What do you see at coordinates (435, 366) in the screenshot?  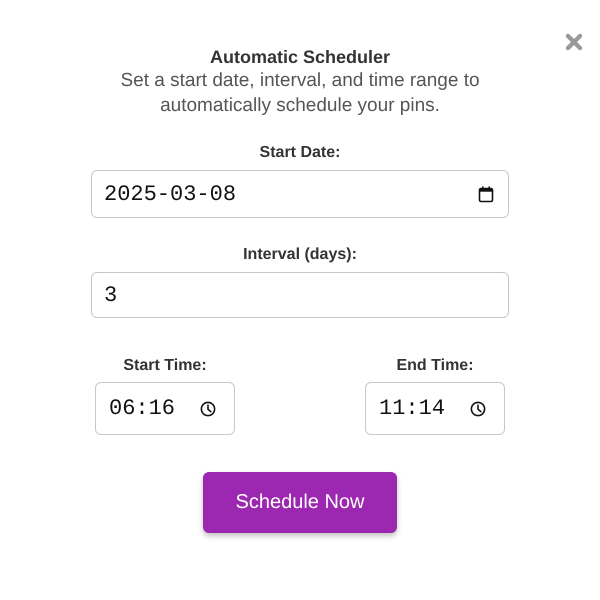 I see `time-label: End Time:` at bounding box center [435, 366].